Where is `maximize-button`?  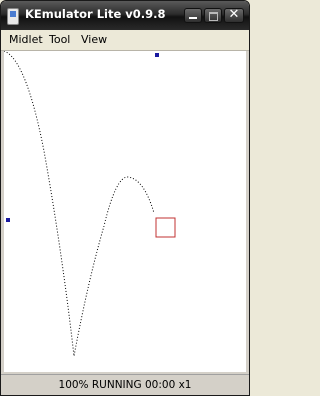 maximize-button is located at coordinates (213, 15).